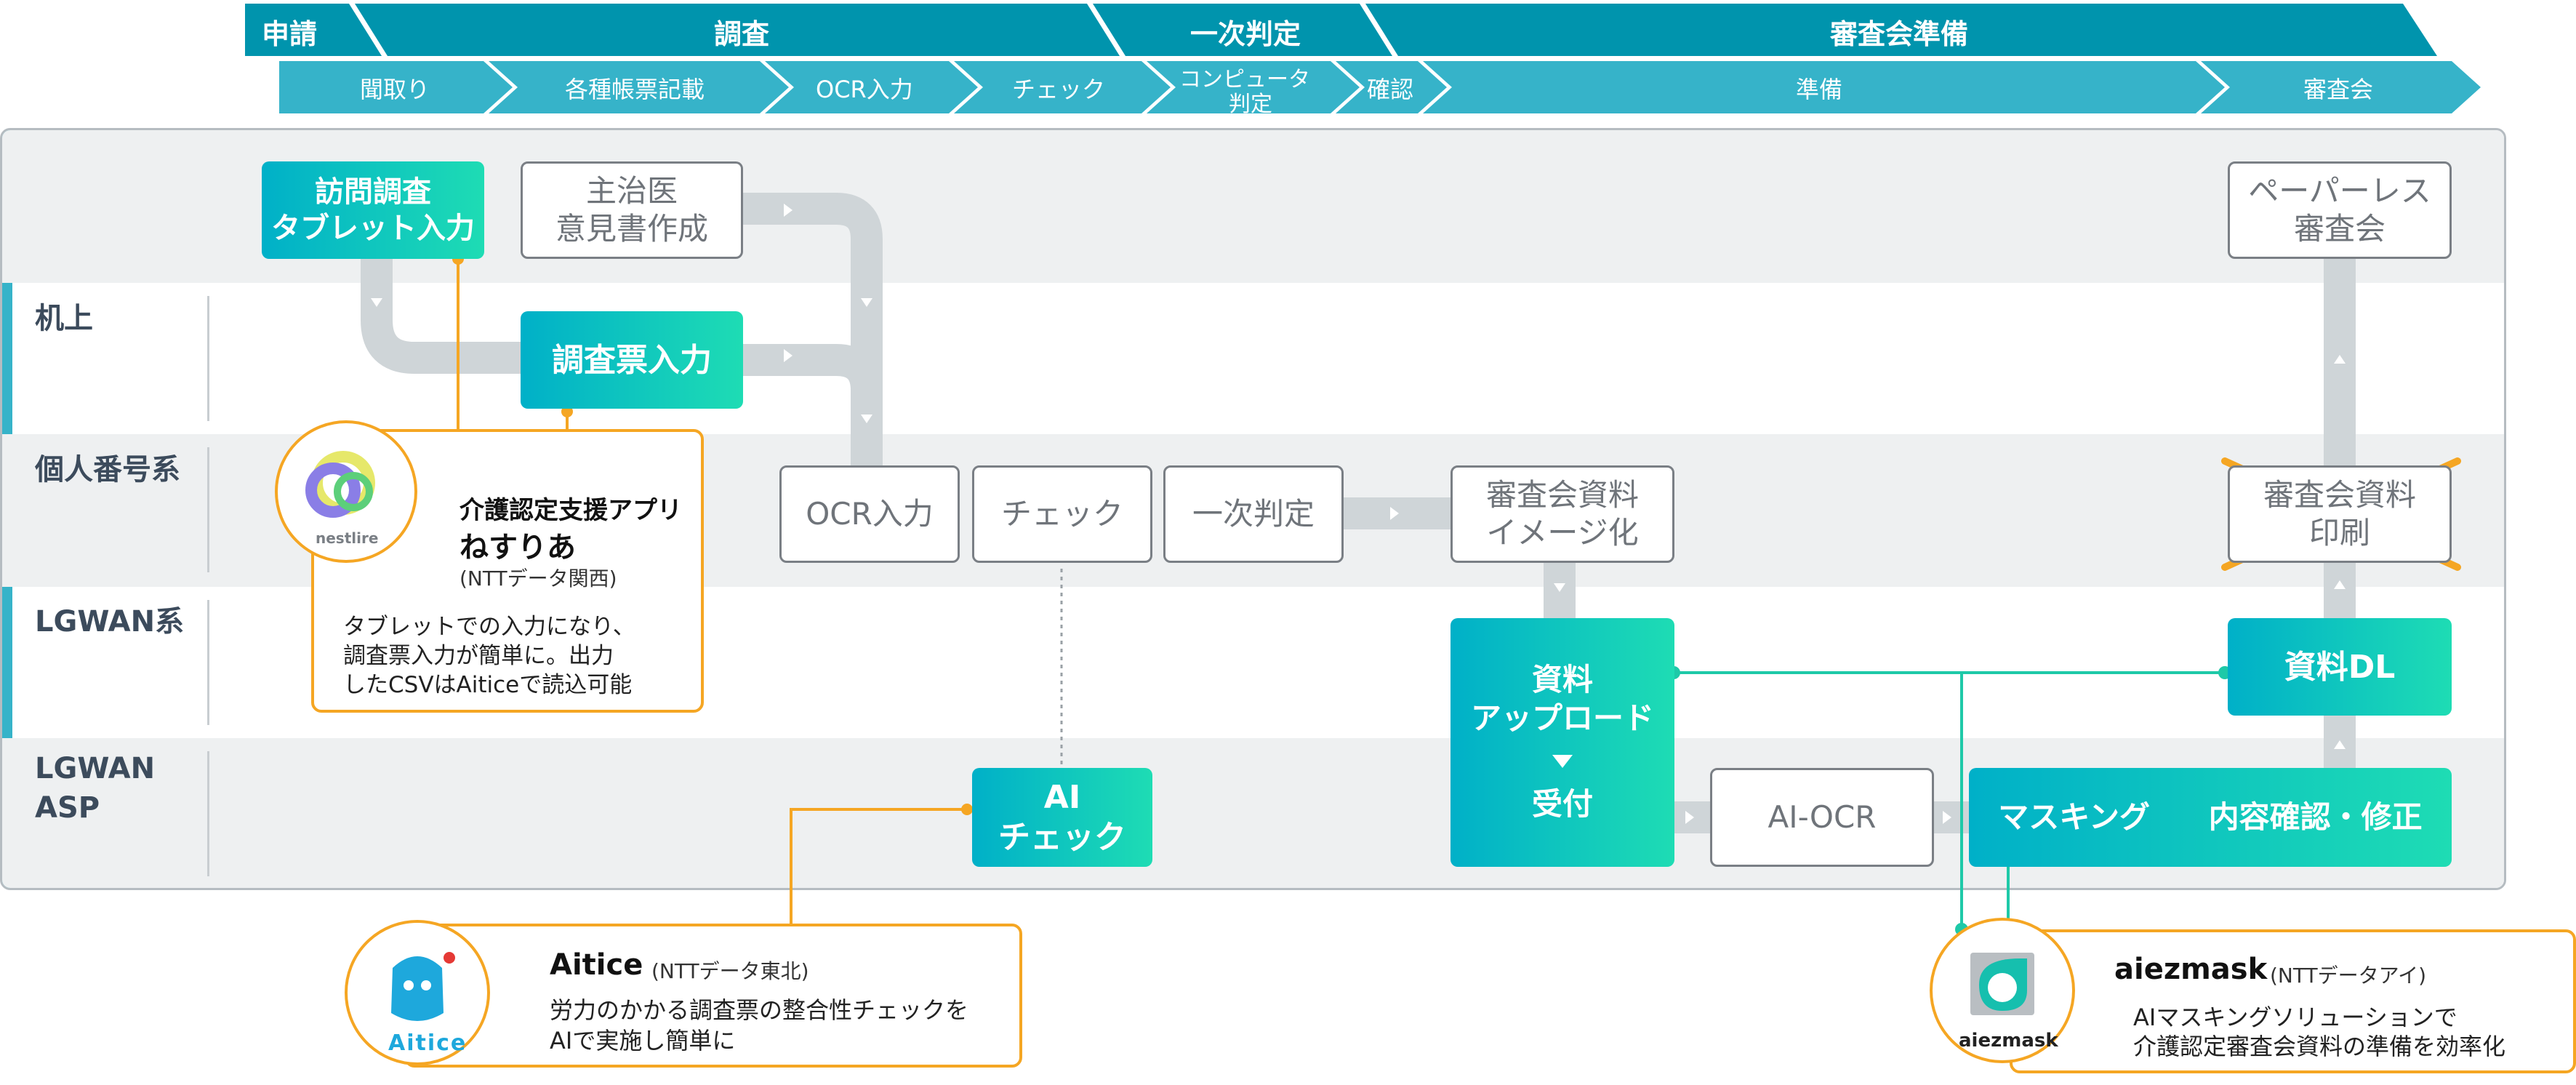 The height and width of the screenshot is (1085, 2576). I want to click on box-paperless-line1: ペーパーレス, so click(2339, 190).